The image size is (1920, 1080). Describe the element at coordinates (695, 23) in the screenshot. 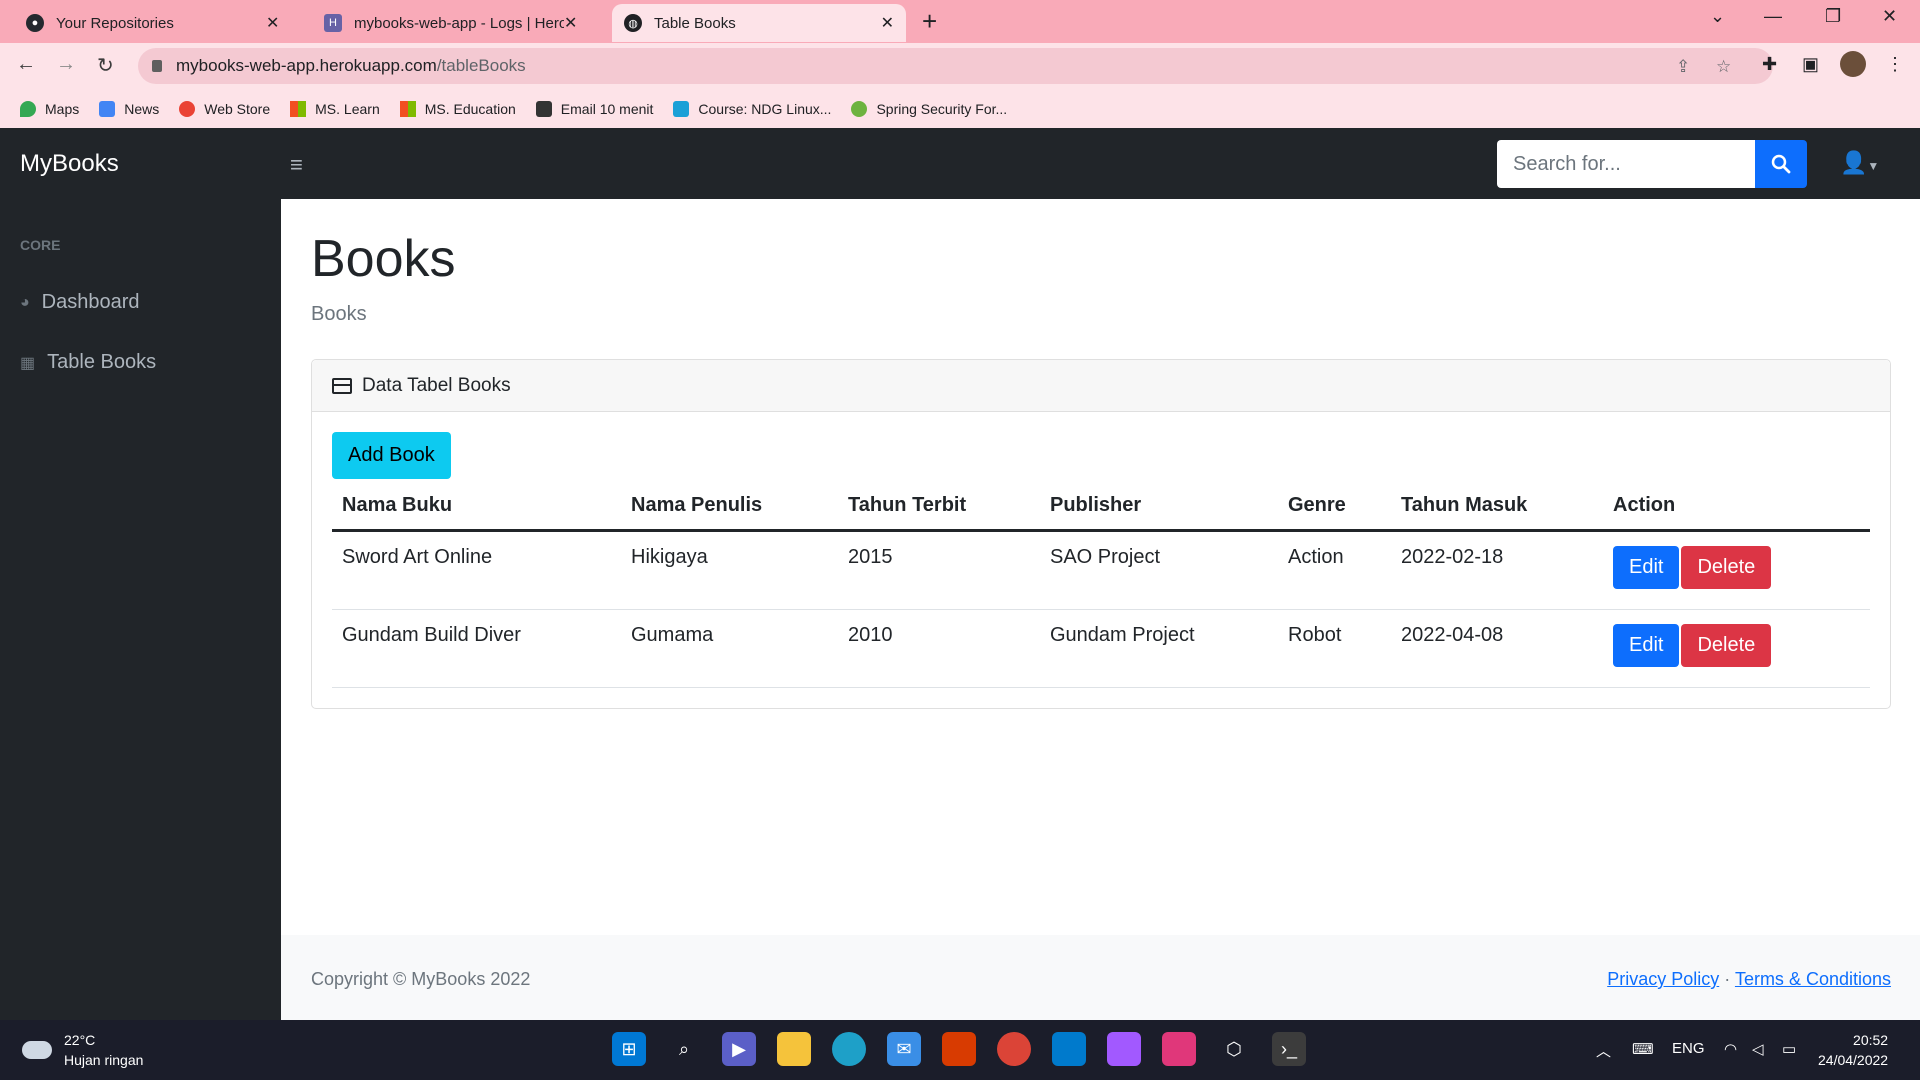

I see `tab-title: Table Books` at that location.